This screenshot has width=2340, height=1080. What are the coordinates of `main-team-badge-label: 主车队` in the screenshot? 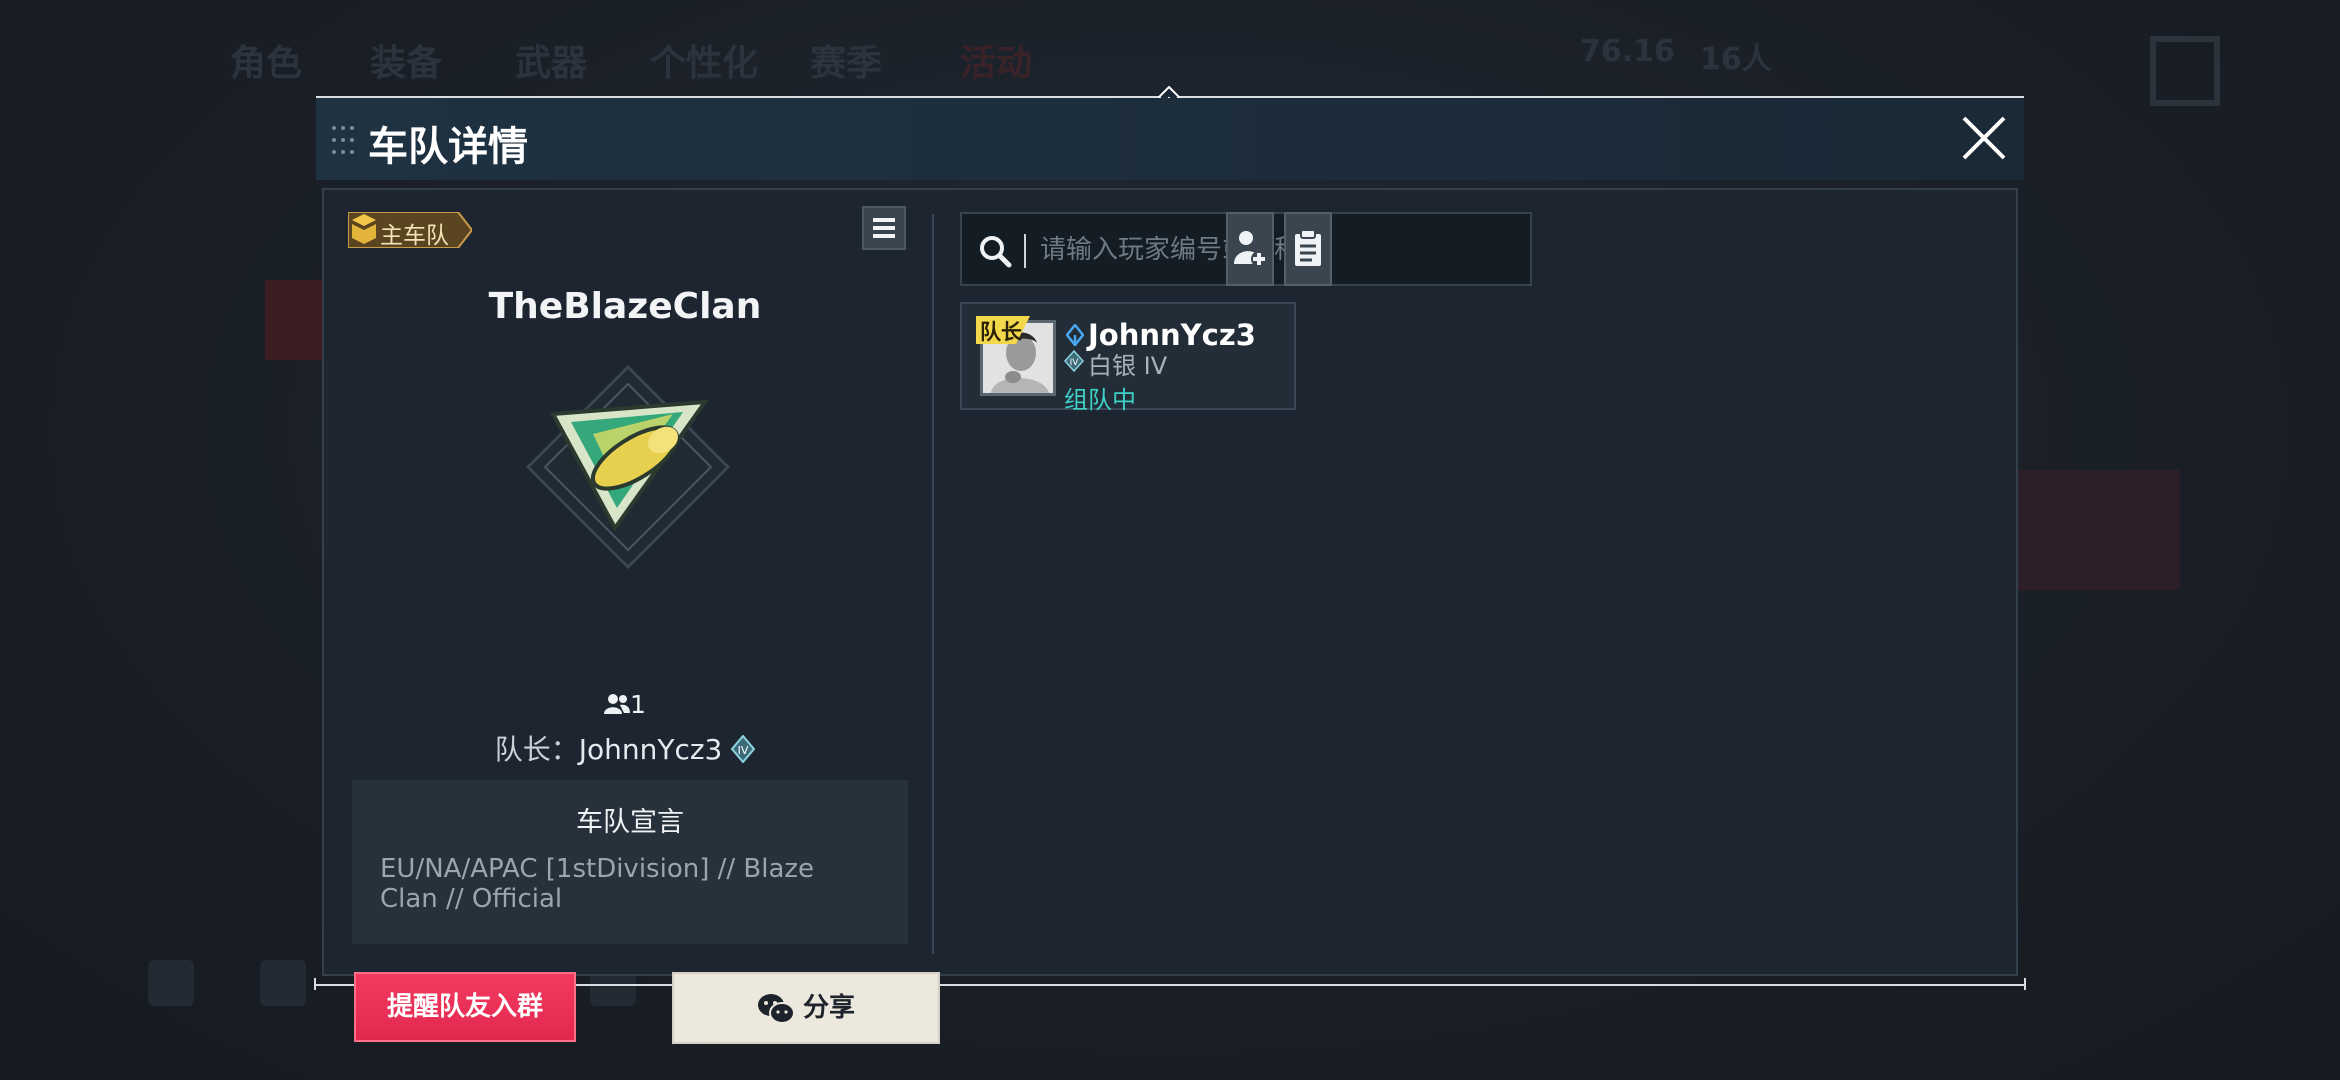 It's located at (414, 236).